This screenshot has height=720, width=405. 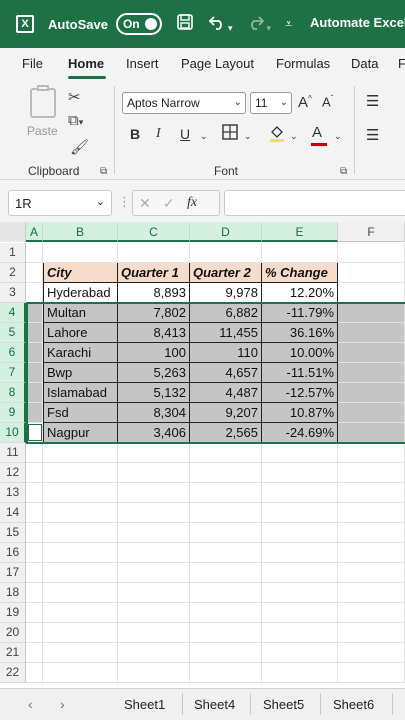 What do you see at coordinates (13, 373) in the screenshot?
I see `row-header: 7` at bounding box center [13, 373].